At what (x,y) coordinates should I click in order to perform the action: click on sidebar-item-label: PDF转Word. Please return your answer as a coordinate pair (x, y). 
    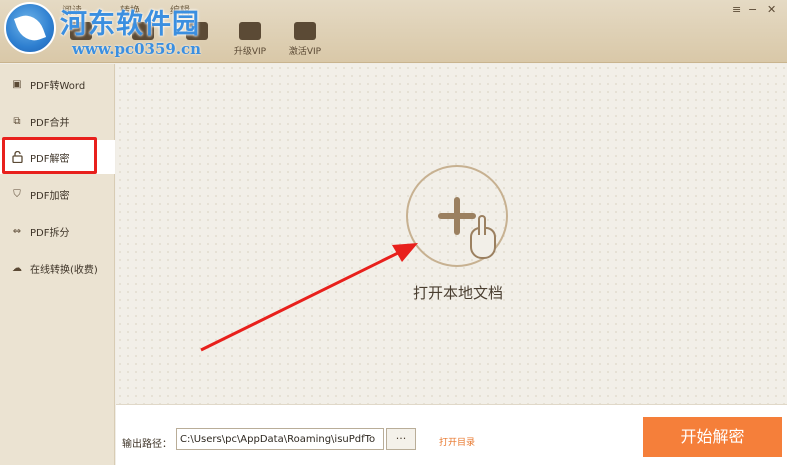
    Looking at the image, I should click on (58, 86).